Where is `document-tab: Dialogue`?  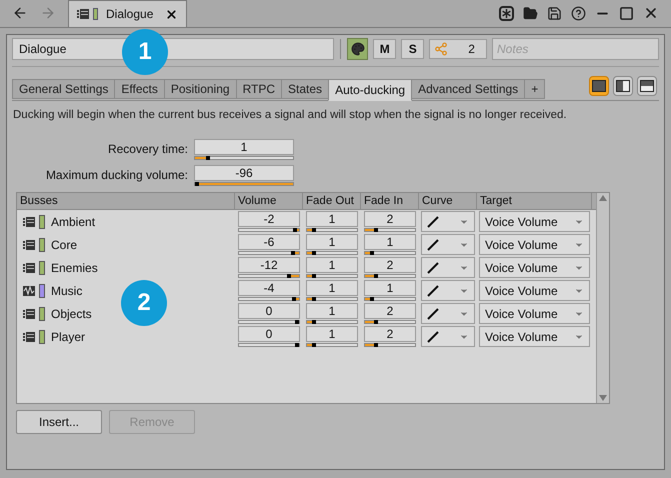
document-tab: Dialogue is located at coordinates (128, 13).